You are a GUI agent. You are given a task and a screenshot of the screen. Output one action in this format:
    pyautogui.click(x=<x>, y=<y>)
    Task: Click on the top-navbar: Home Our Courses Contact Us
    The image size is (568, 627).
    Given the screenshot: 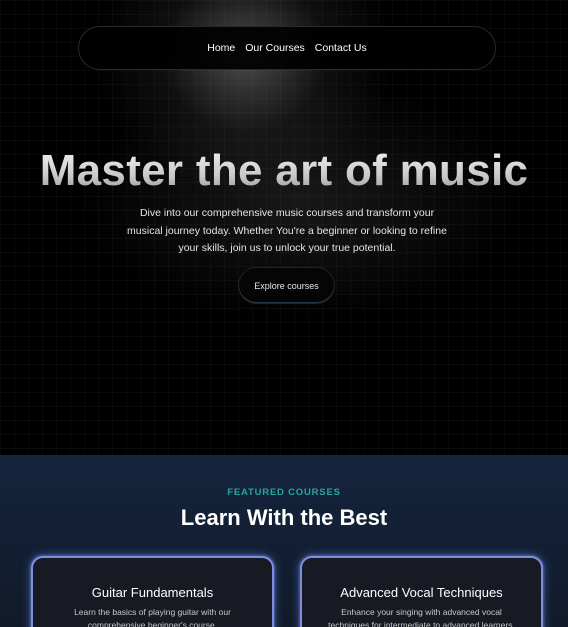 What is the action you would take?
    pyautogui.click(x=287, y=48)
    